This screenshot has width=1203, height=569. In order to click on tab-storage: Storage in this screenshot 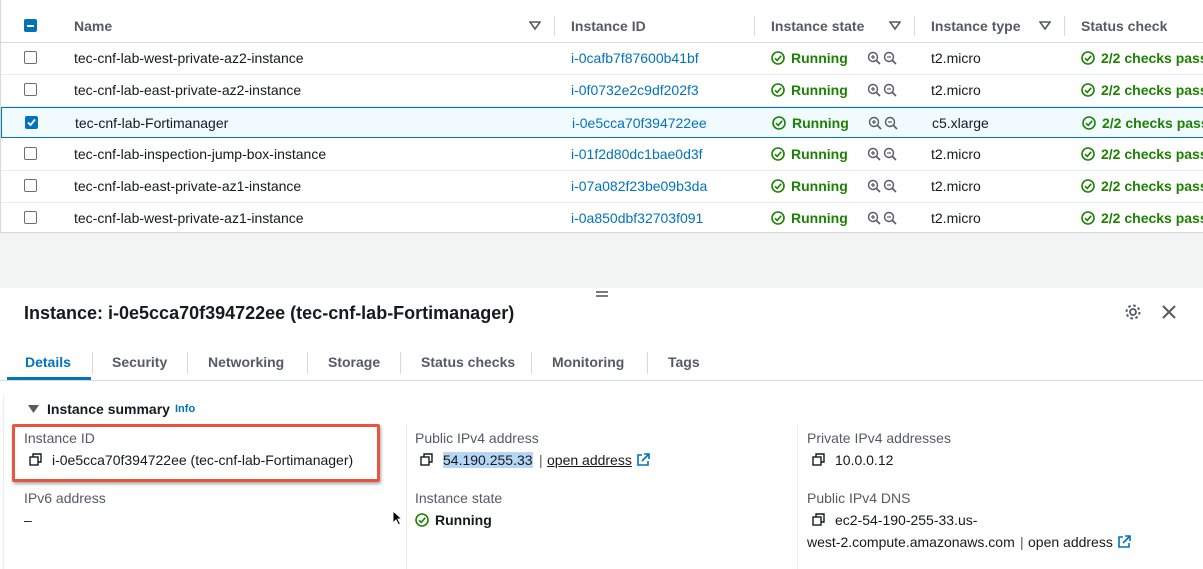, I will do `click(354, 363)`.